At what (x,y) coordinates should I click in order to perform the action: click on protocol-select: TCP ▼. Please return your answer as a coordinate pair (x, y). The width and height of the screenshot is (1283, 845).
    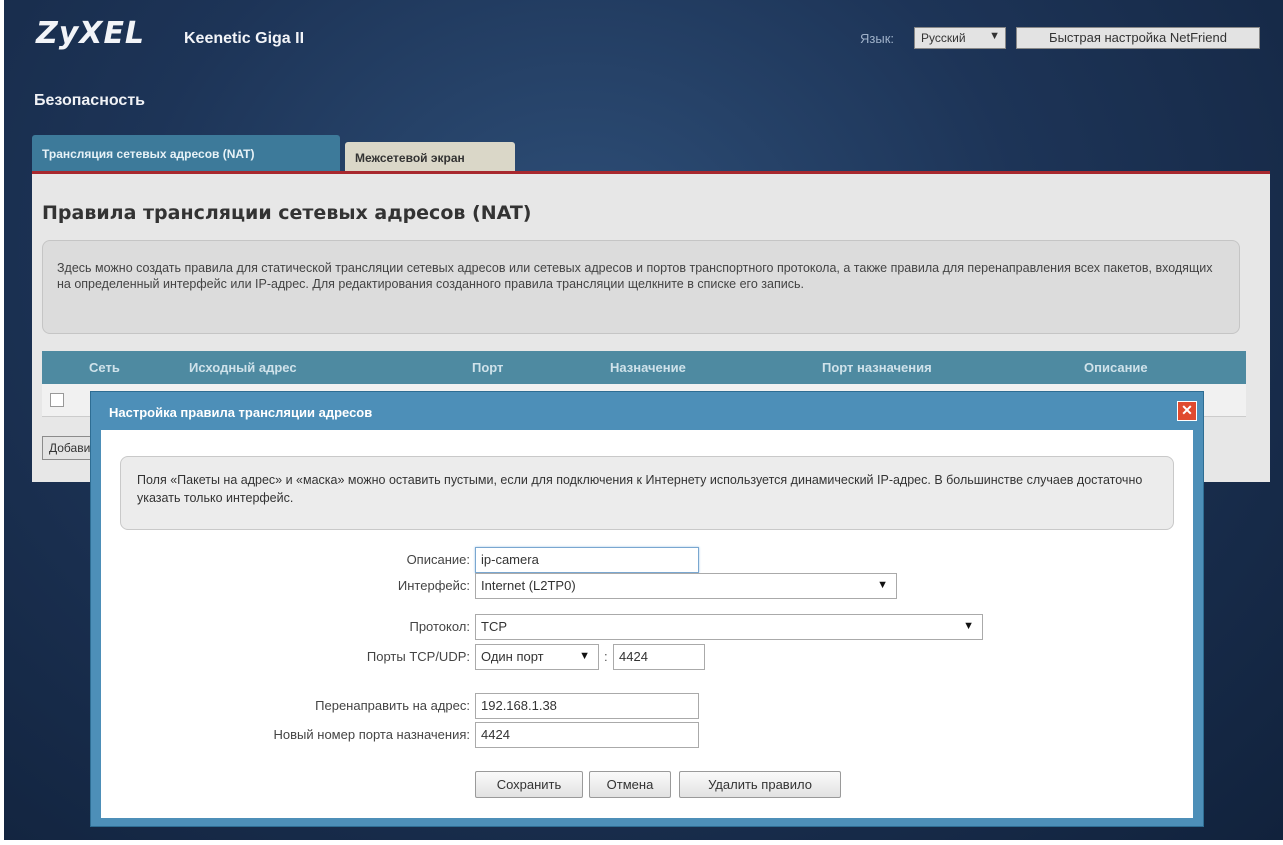
    Looking at the image, I should click on (729, 627).